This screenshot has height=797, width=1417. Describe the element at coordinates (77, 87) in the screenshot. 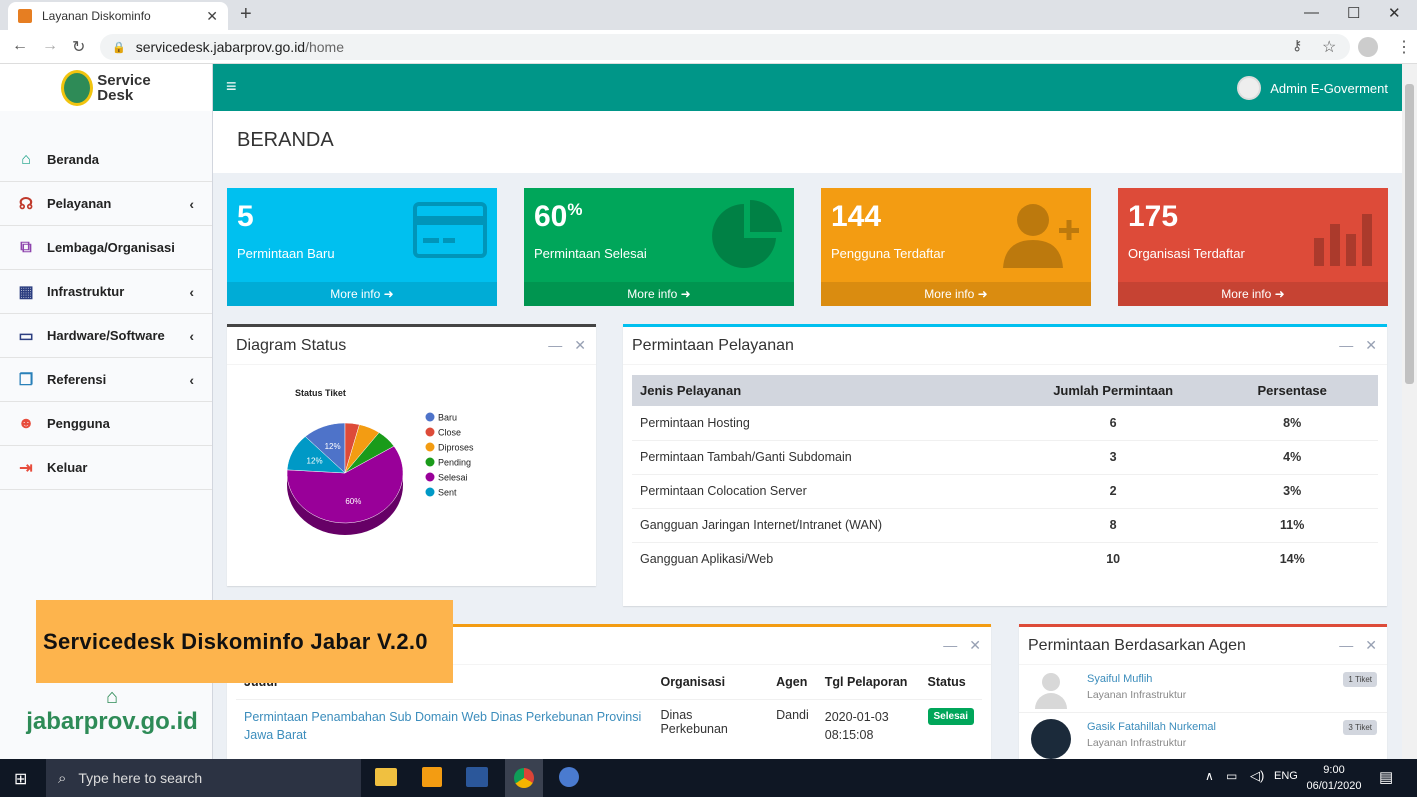

I see `jabar-emblem-icon` at that location.